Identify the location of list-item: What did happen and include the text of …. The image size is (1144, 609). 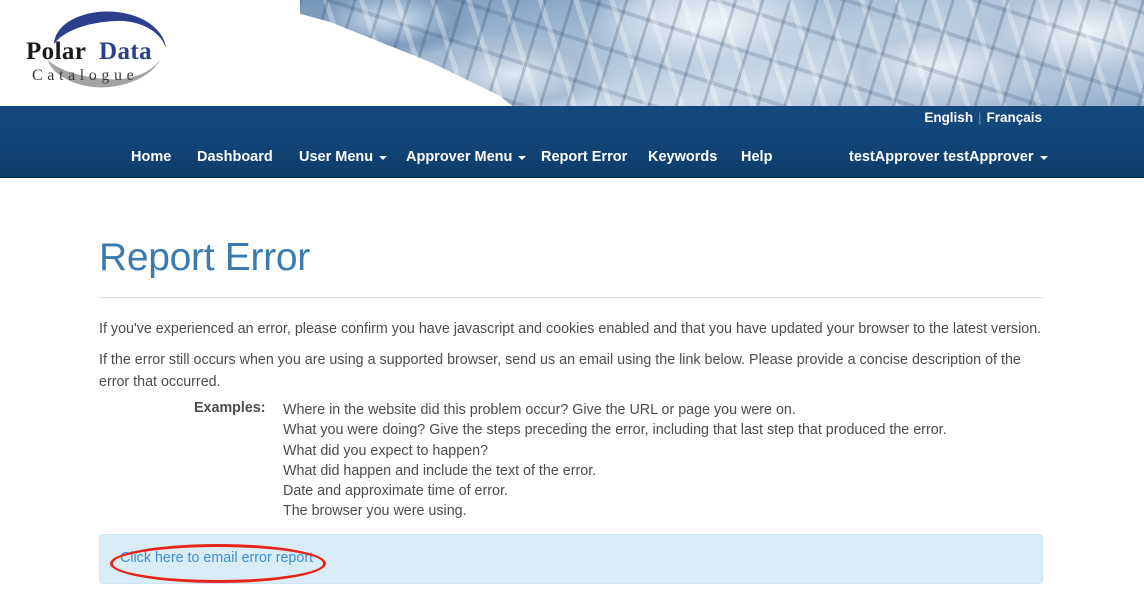
(440, 470).